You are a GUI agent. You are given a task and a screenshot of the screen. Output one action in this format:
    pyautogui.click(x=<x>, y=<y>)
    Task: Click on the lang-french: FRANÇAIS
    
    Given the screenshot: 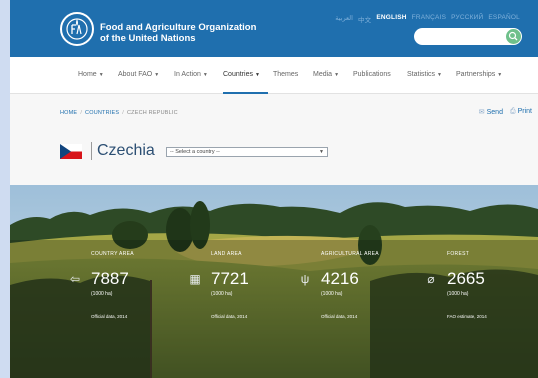 What is the action you would take?
    pyautogui.click(x=429, y=19)
    